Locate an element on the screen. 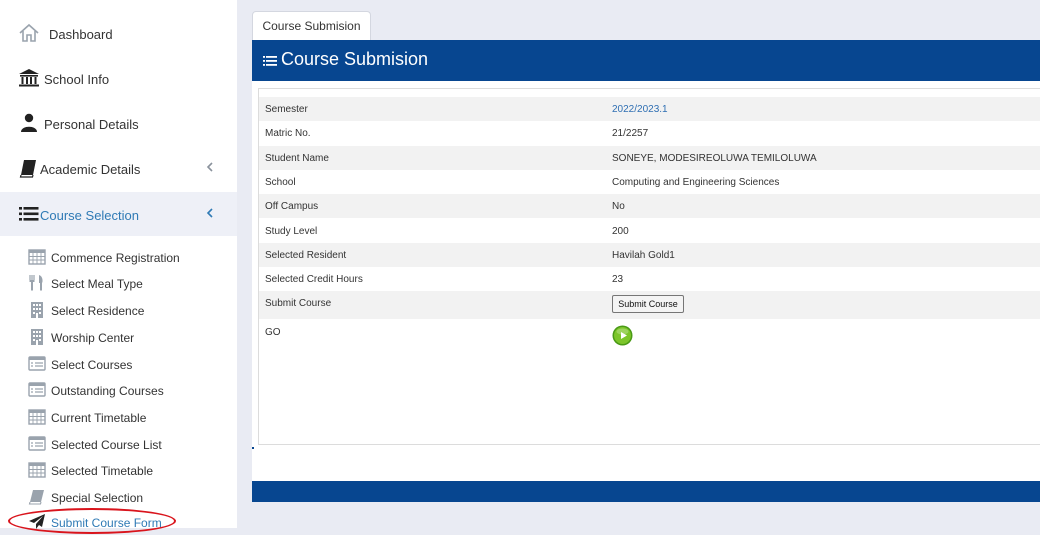 Image resolution: width=1040 pixels, height=535 pixels. sidebar-item-label: Academic Details is located at coordinates (90, 169).